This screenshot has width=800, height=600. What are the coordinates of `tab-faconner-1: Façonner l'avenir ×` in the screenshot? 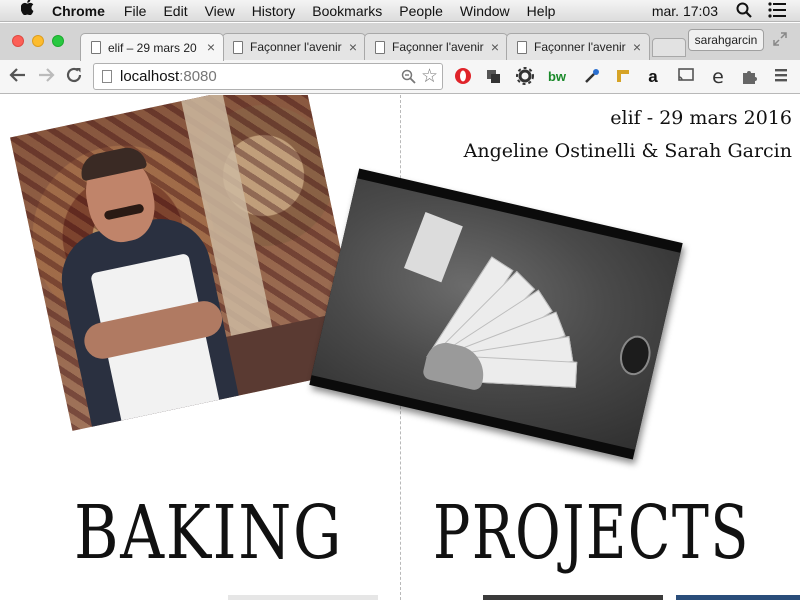 It's located at (294, 46).